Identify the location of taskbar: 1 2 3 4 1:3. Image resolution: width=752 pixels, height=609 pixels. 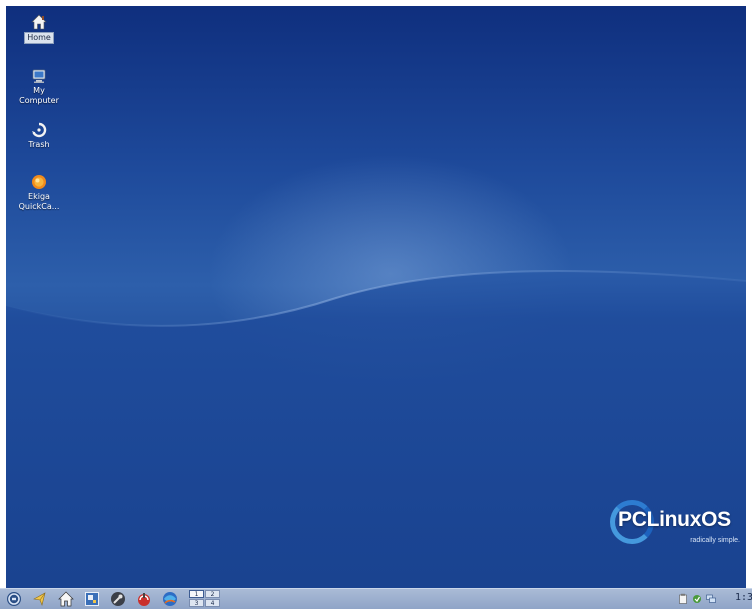
(376, 598).